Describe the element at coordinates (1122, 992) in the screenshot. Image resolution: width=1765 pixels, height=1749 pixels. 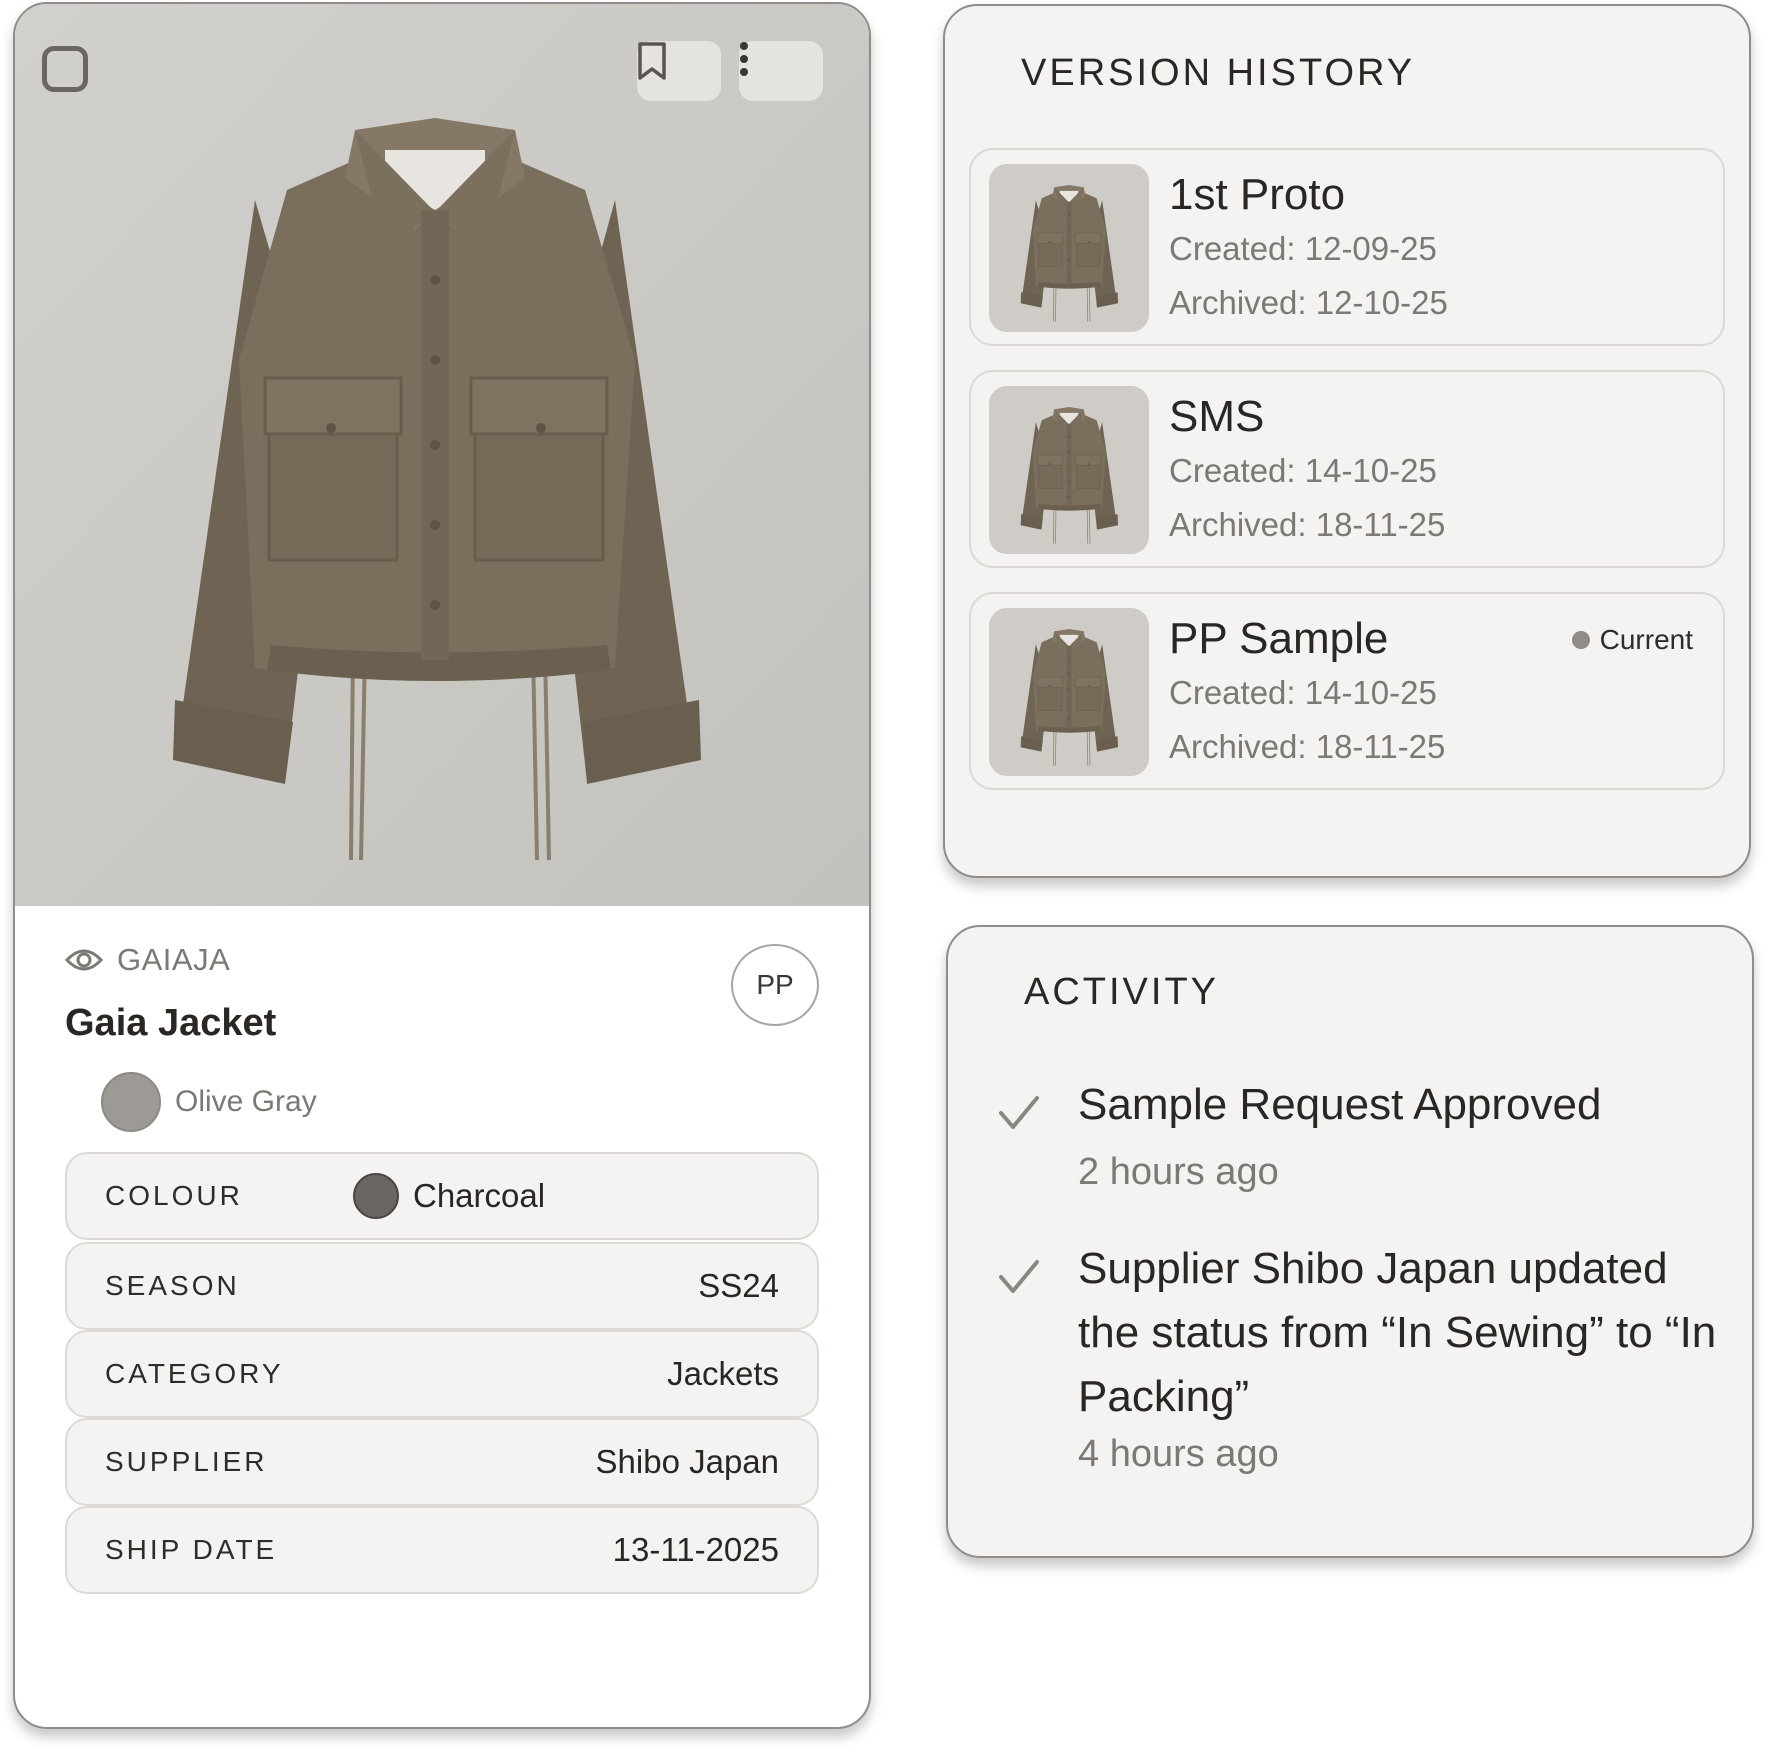
I see `activity-title: ACTIVITY` at that location.